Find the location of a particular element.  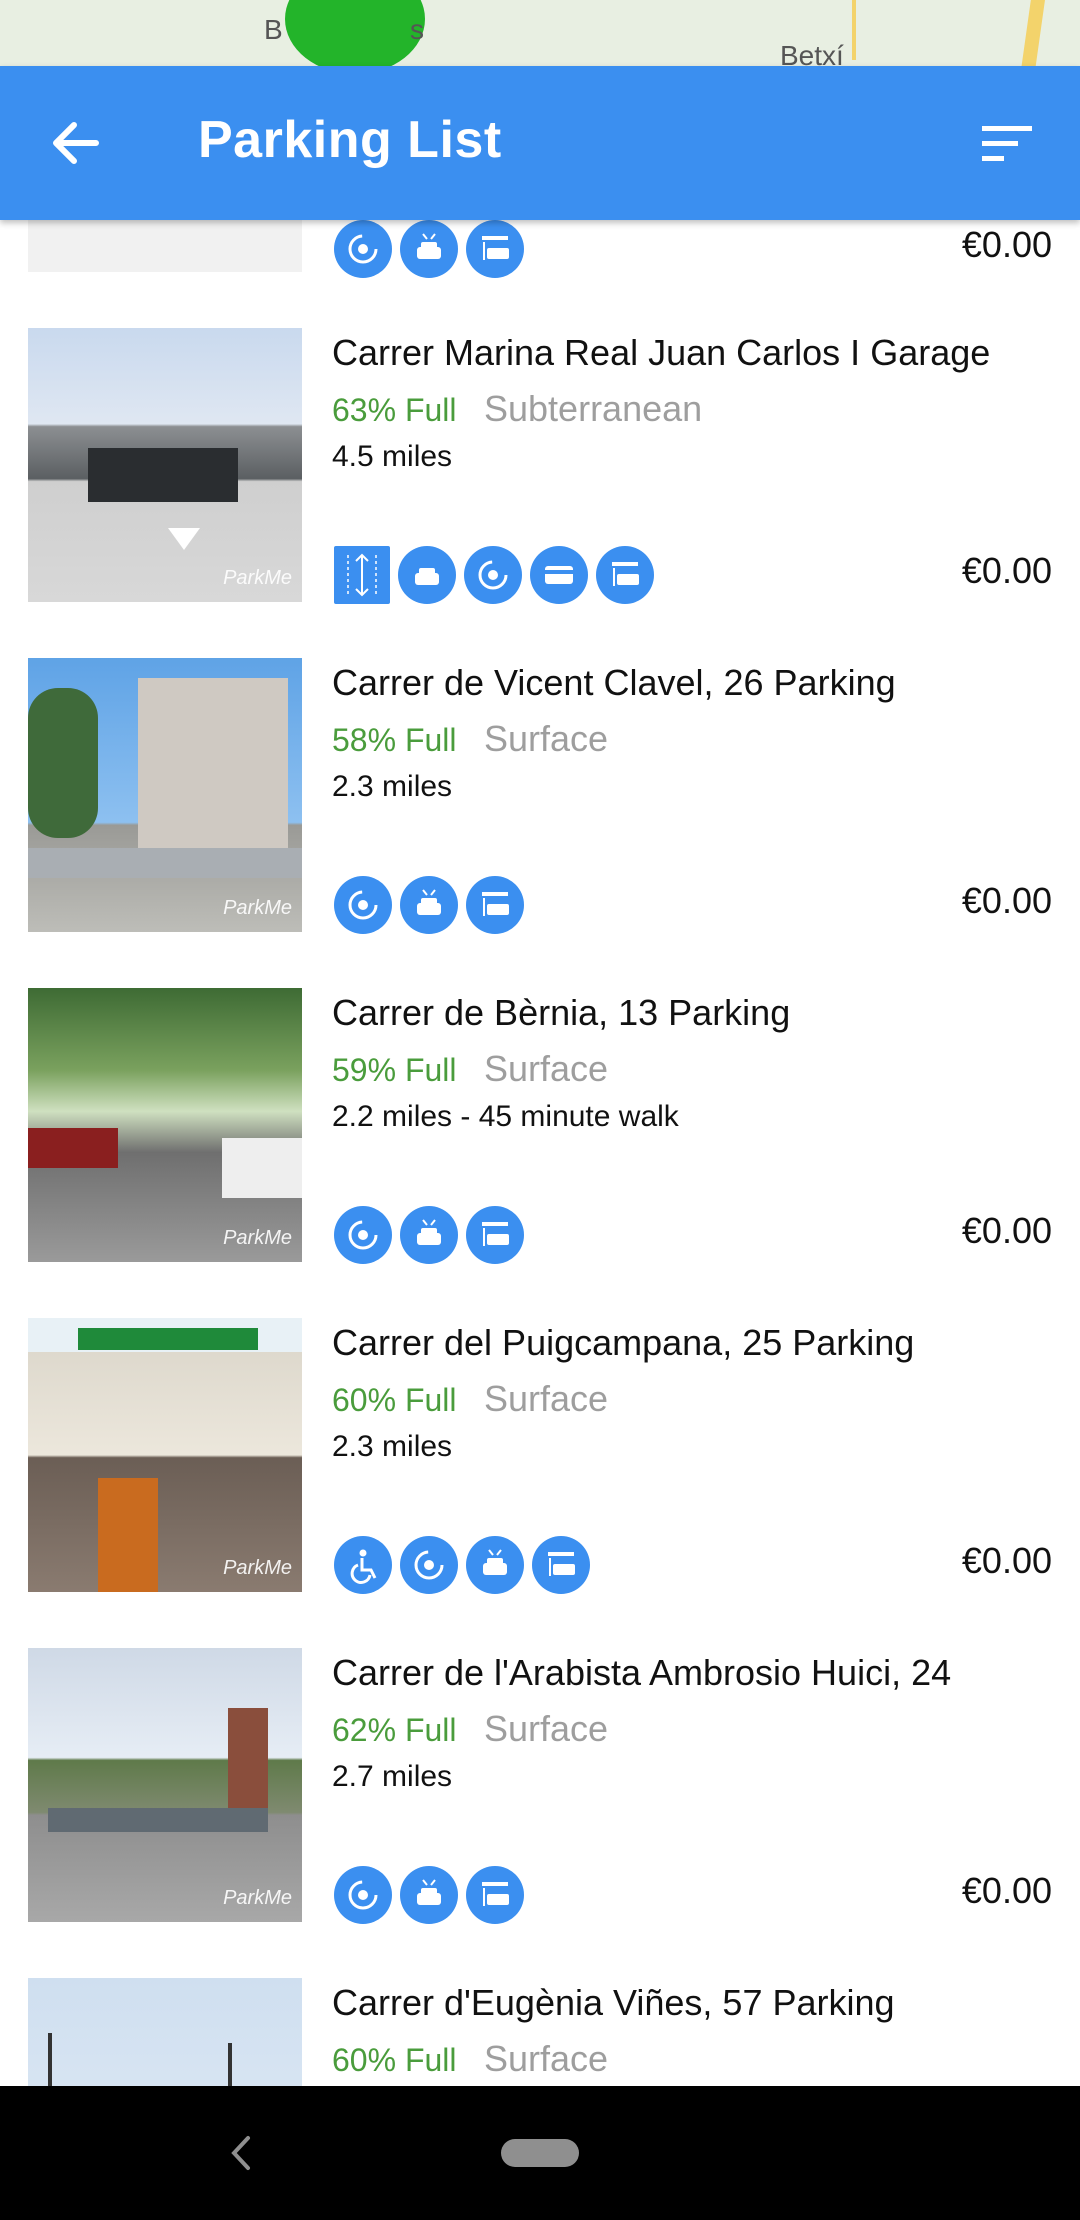

map-location-marker is located at coordinates (355, 33).